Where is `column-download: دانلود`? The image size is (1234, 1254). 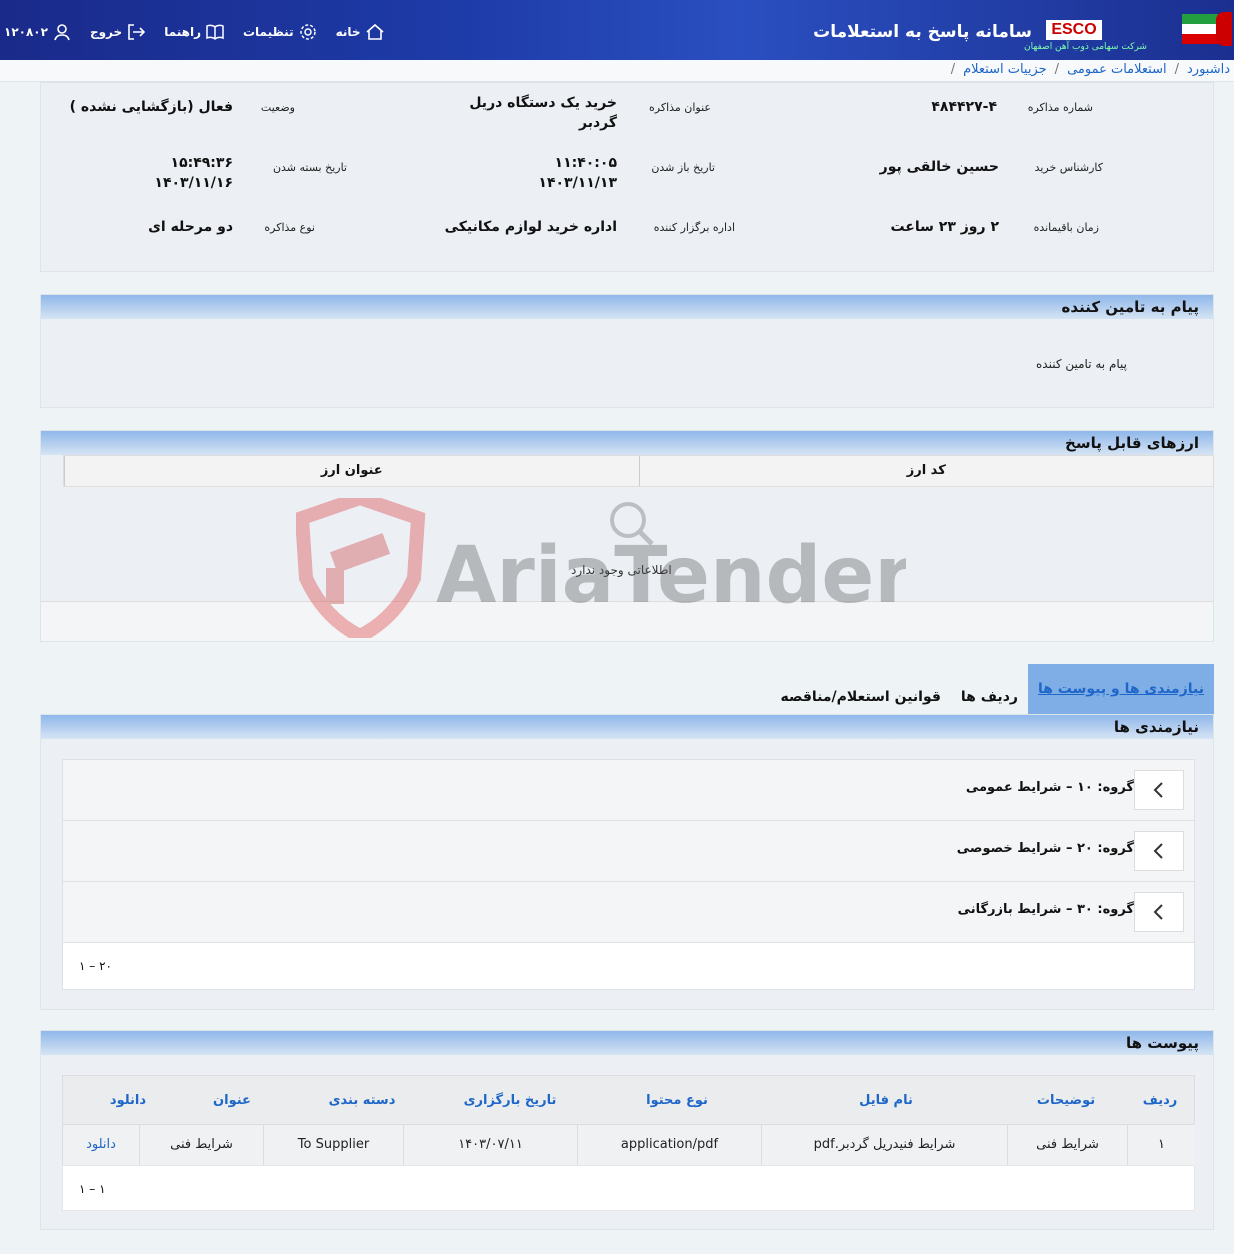
column-download: دانلود is located at coordinates (128, 1100).